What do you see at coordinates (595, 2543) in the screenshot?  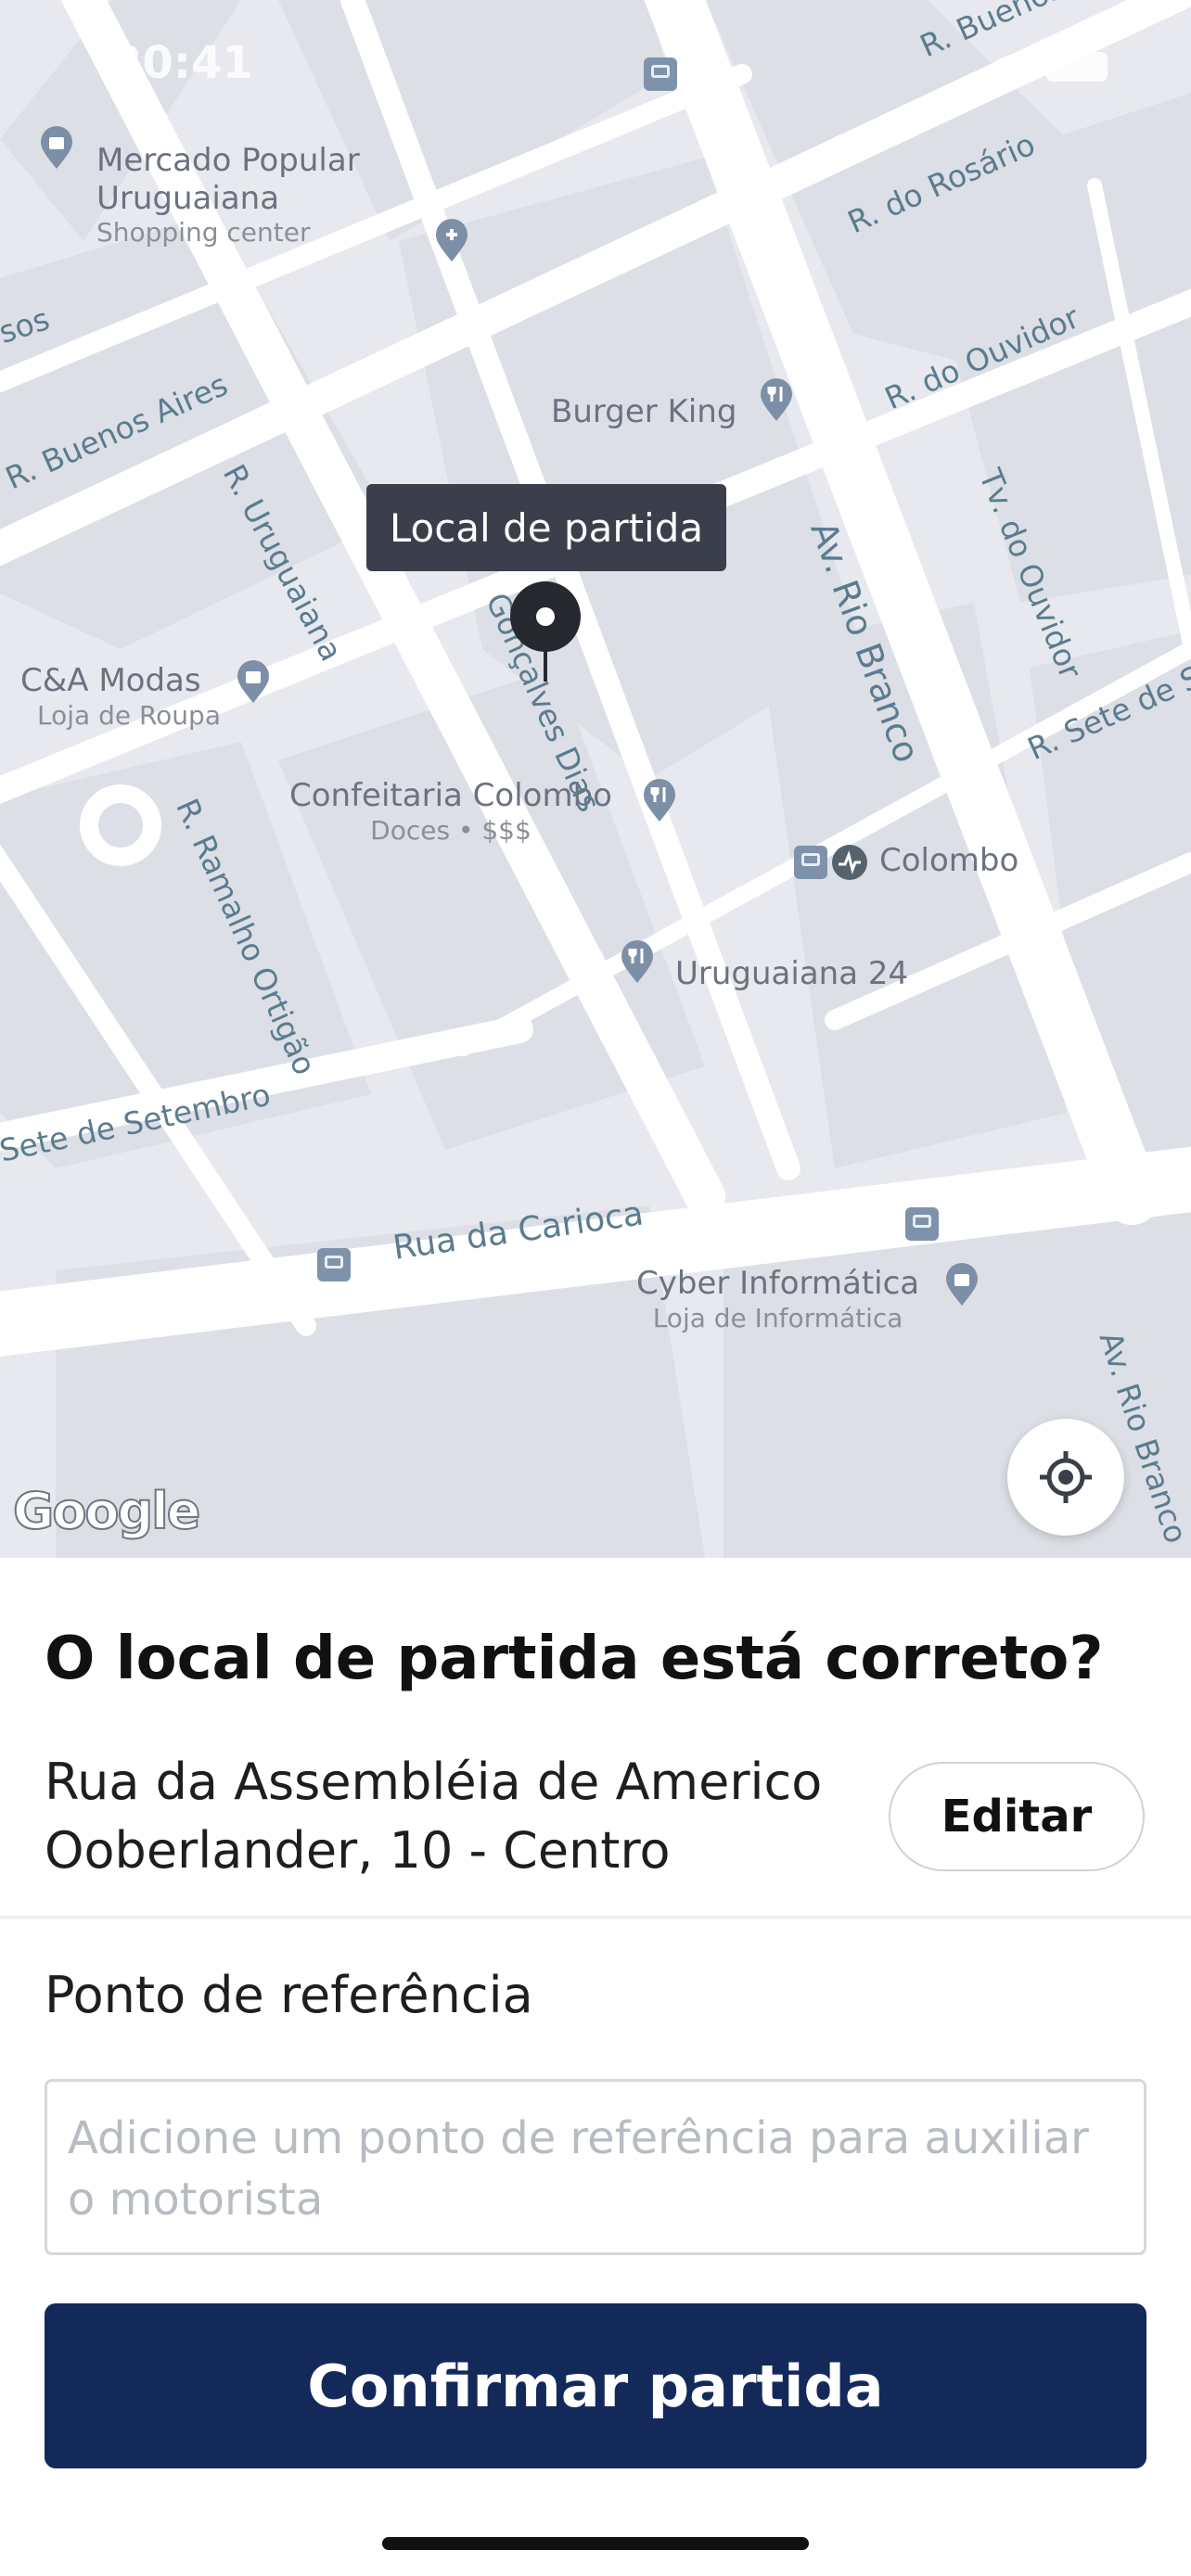 I see `home-indicator` at bounding box center [595, 2543].